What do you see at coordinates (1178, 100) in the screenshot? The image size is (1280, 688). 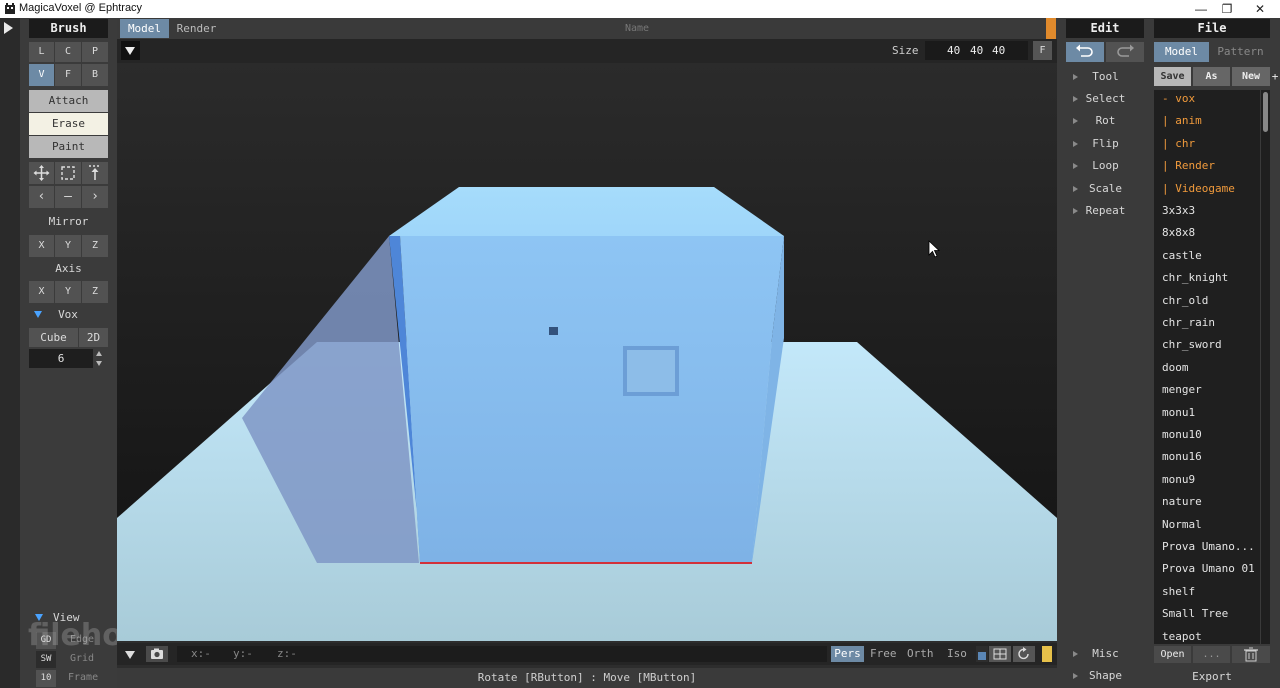 I see `list-item: - vox` at bounding box center [1178, 100].